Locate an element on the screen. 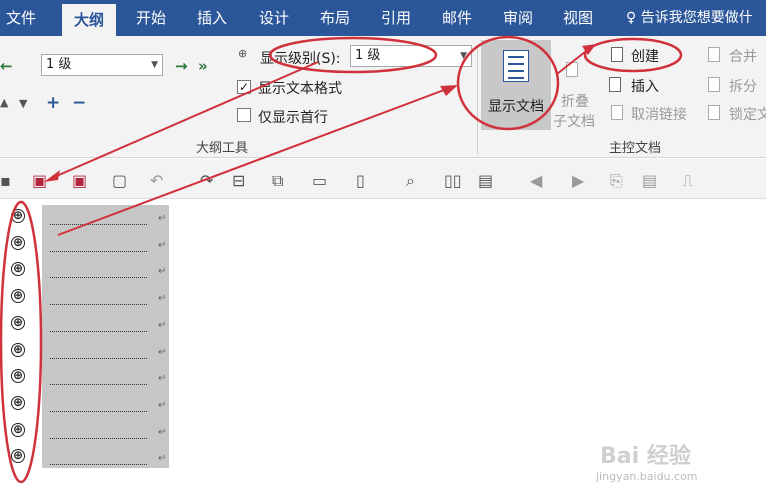 This screenshot has width=766, height=502. outline-annotation is located at coordinates (21, 342).